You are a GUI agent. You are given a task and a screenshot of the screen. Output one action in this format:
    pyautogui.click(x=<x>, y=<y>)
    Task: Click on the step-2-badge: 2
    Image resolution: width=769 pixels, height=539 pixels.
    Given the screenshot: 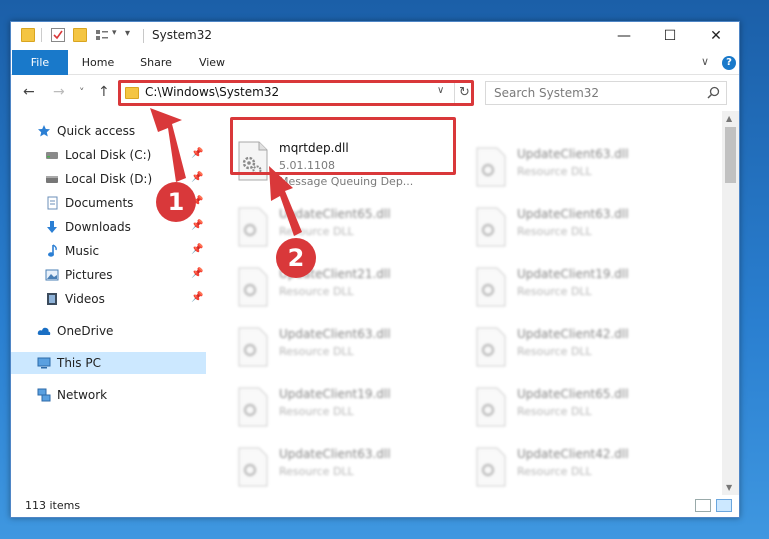 What is the action you would take?
    pyautogui.click(x=296, y=258)
    